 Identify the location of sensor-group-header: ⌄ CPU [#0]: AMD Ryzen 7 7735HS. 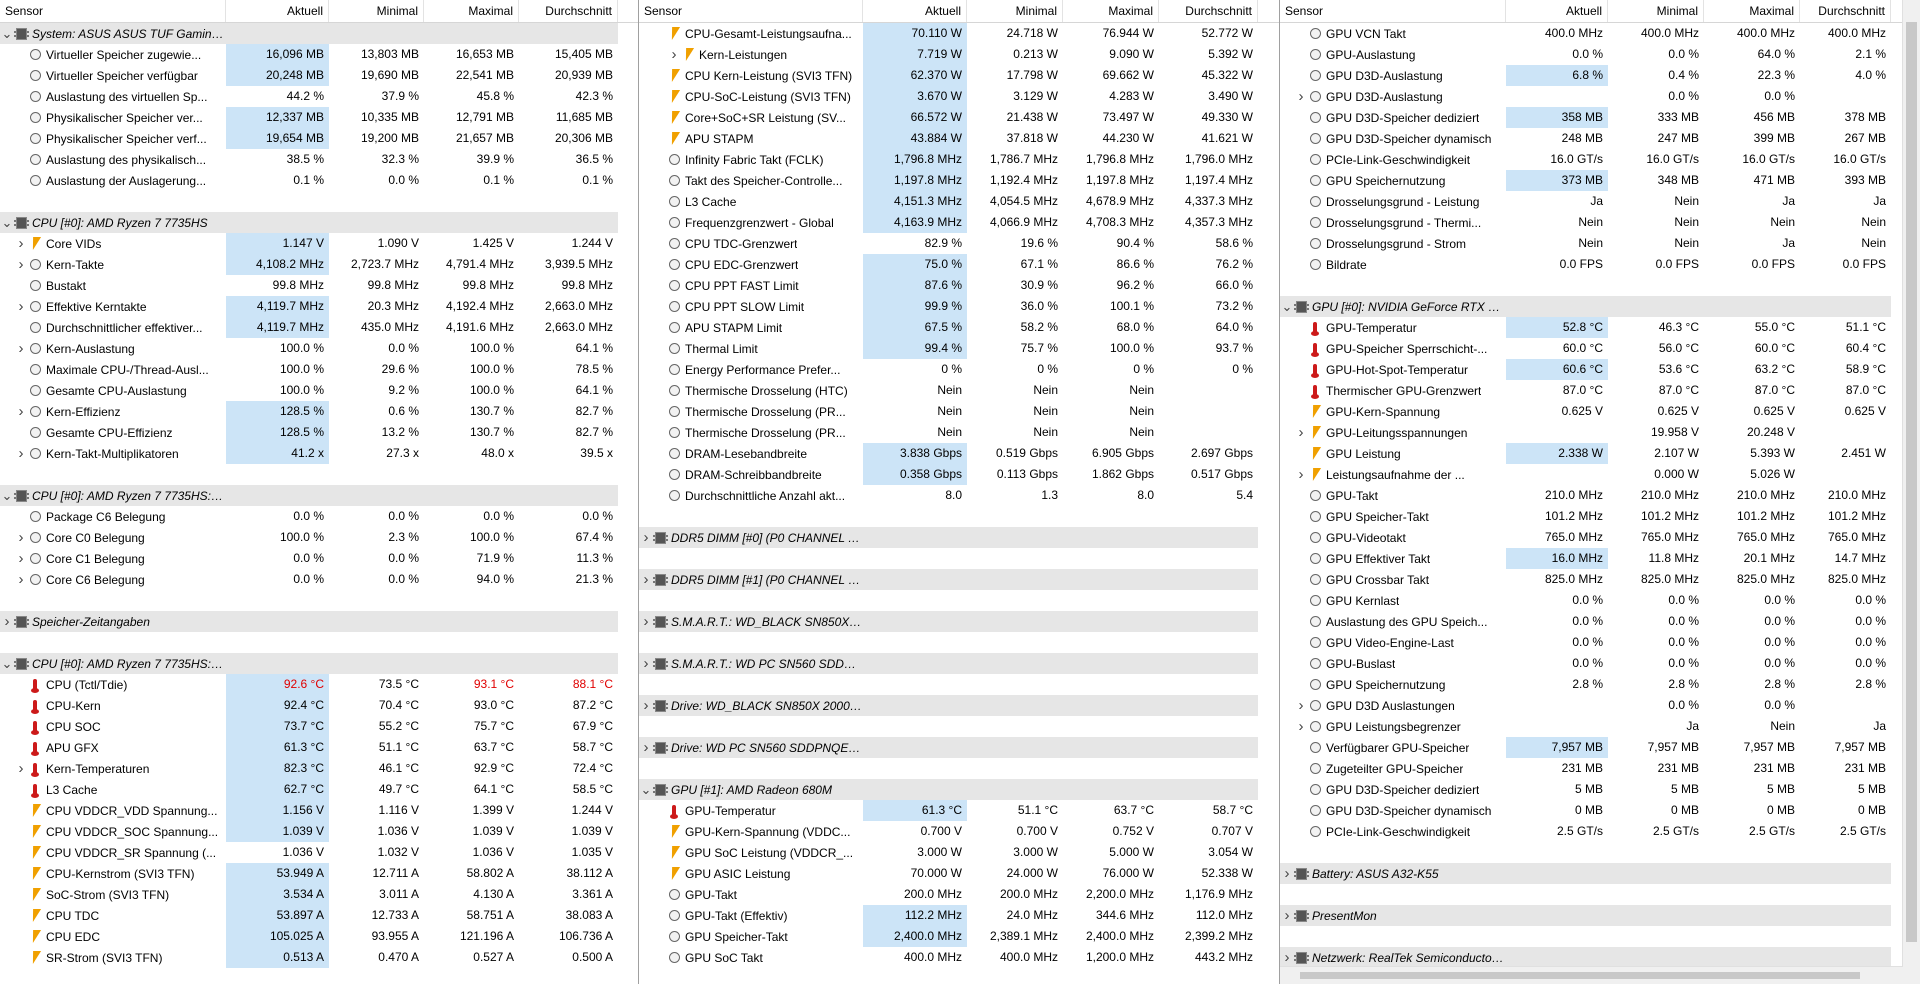
(319, 222).